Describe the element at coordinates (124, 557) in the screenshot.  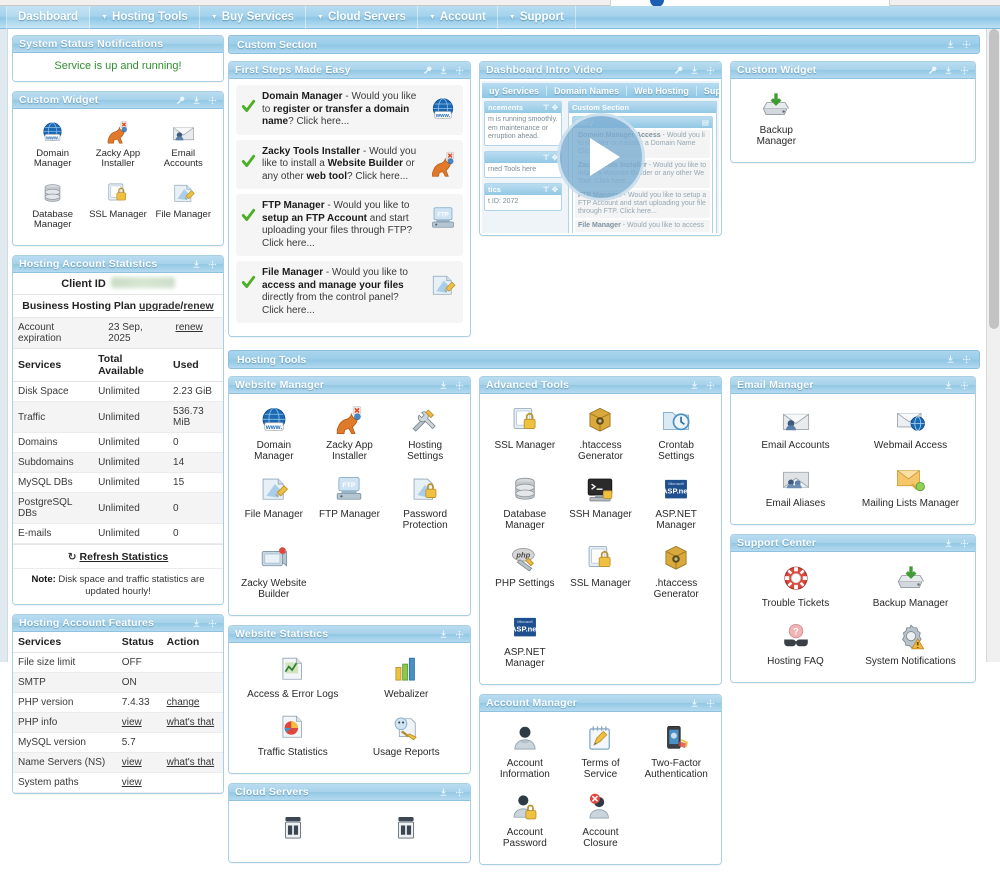
I see `refresh-statistics-link: Refresh Statistics` at that location.